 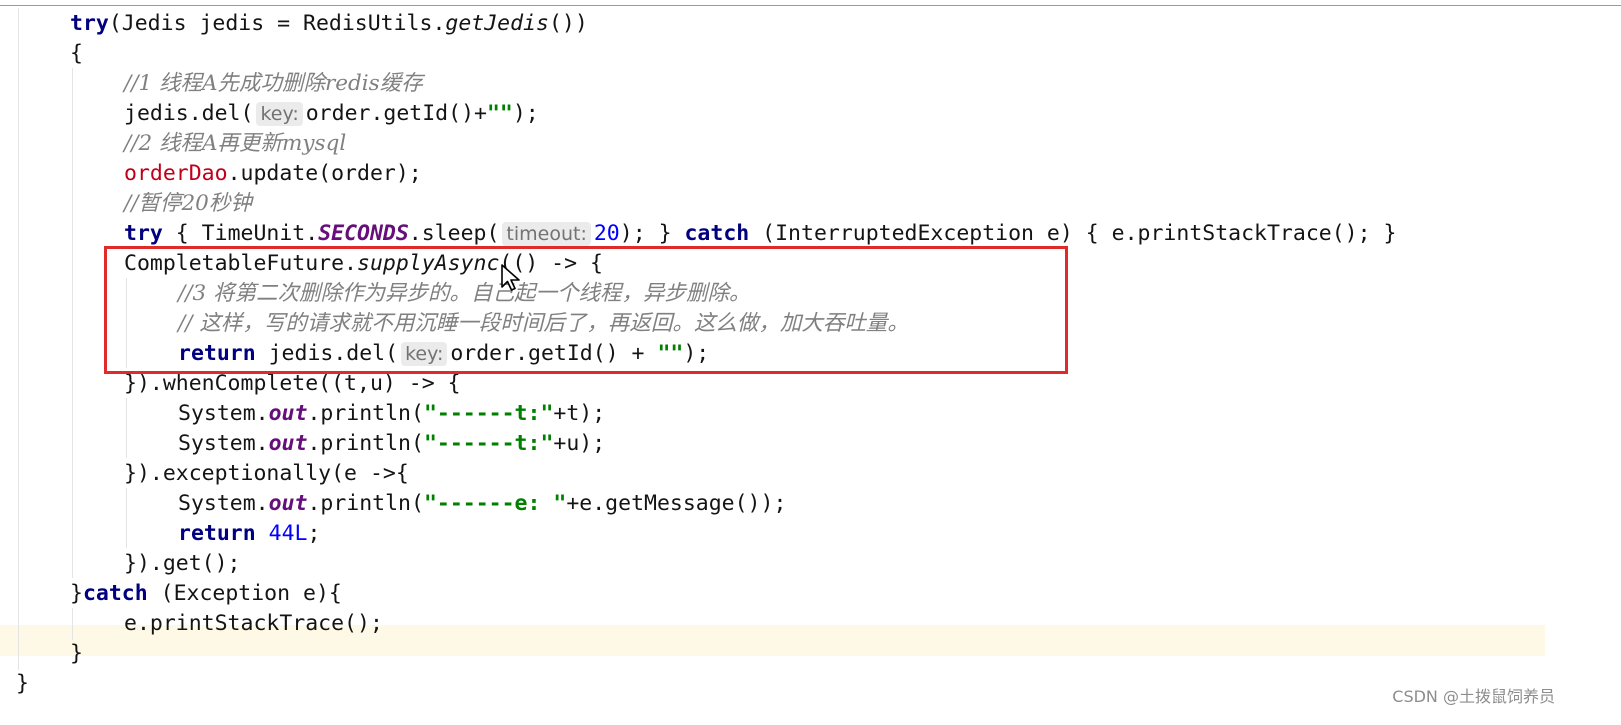 I want to click on code-token: order.getId()+, so click(x=396, y=113).